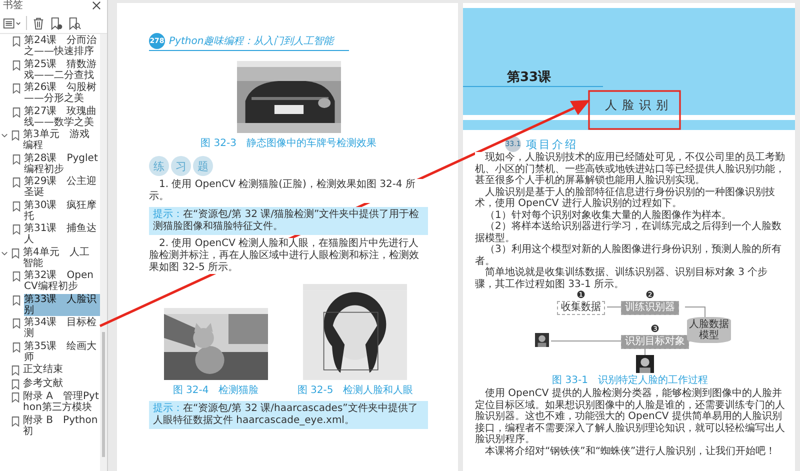  I want to click on bookmark-item: 第33课 人脸识别, so click(62, 305).